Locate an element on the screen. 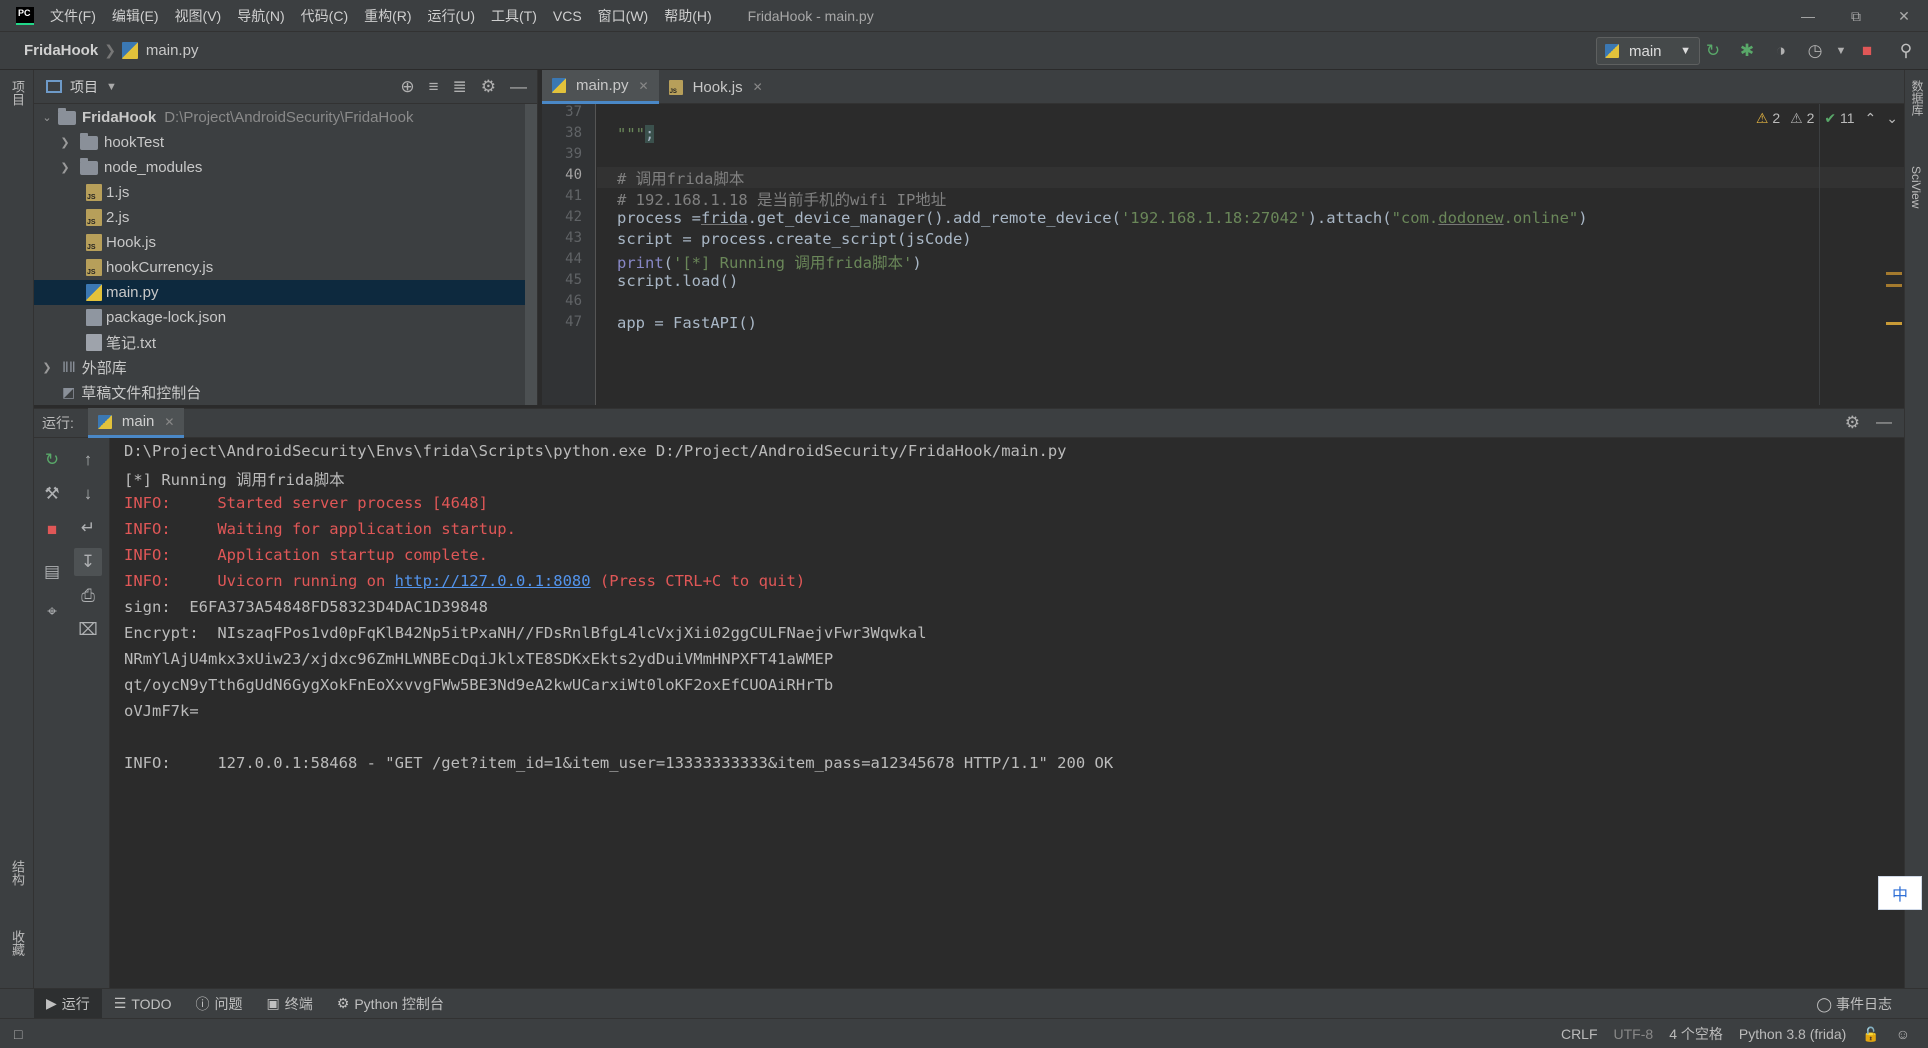 This screenshot has height=1048, width=1928. tree-item-file: JS hookCurrency.js is located at coordinates (284, 267).